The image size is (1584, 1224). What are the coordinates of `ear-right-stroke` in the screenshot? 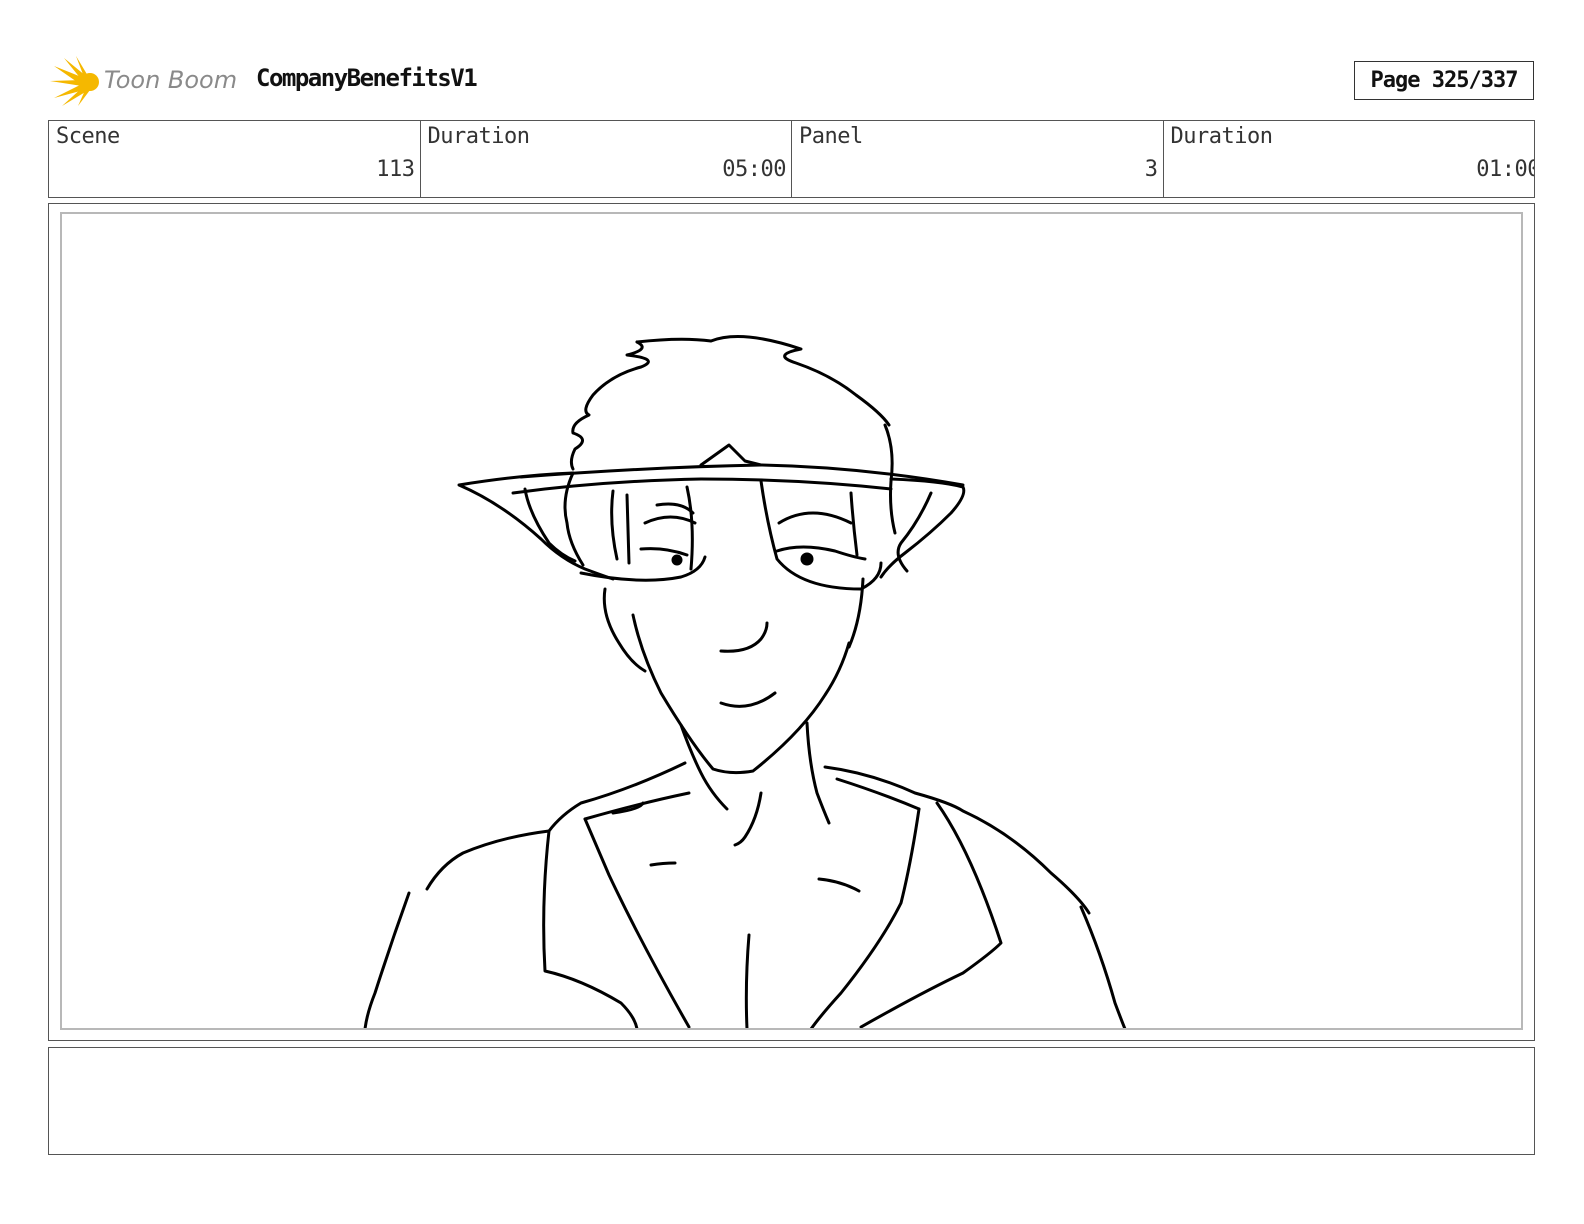 It's located at (914, 532).